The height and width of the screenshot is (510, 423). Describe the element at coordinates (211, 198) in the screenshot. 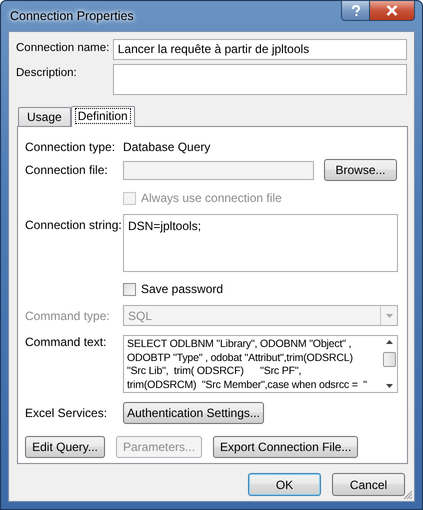

I see `checkbox-label: Always use connection file` at that location.